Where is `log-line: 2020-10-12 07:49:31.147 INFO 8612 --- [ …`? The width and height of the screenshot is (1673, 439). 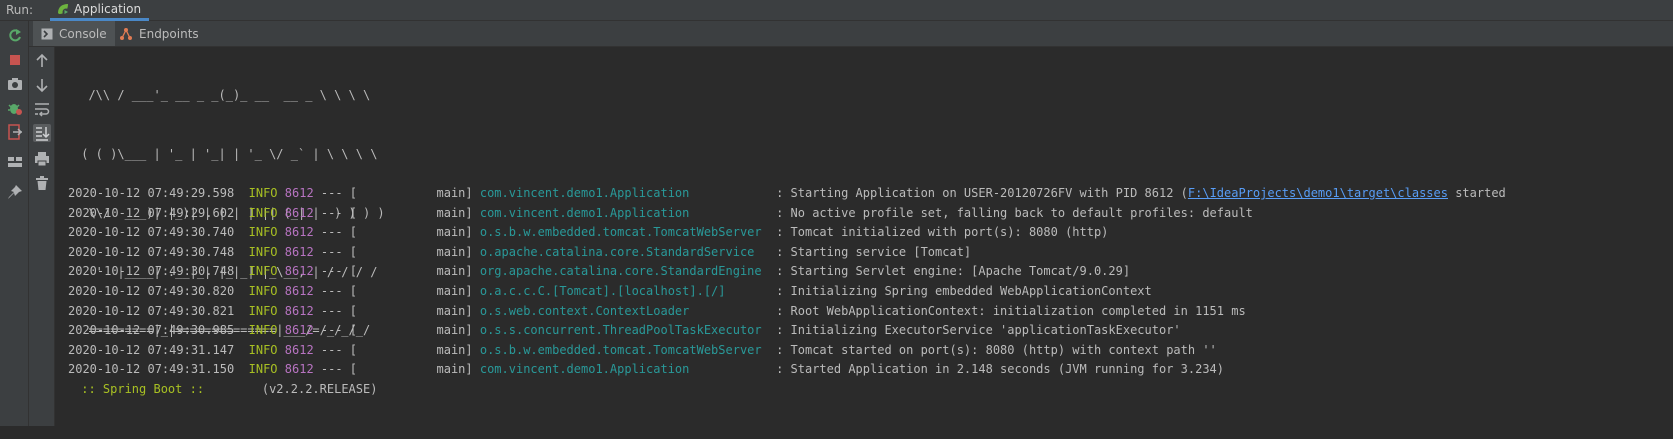
log-line: 2020-10-12 07:49:31.147 INFO 8612 --- [ … is located at coordinates (787, 351).